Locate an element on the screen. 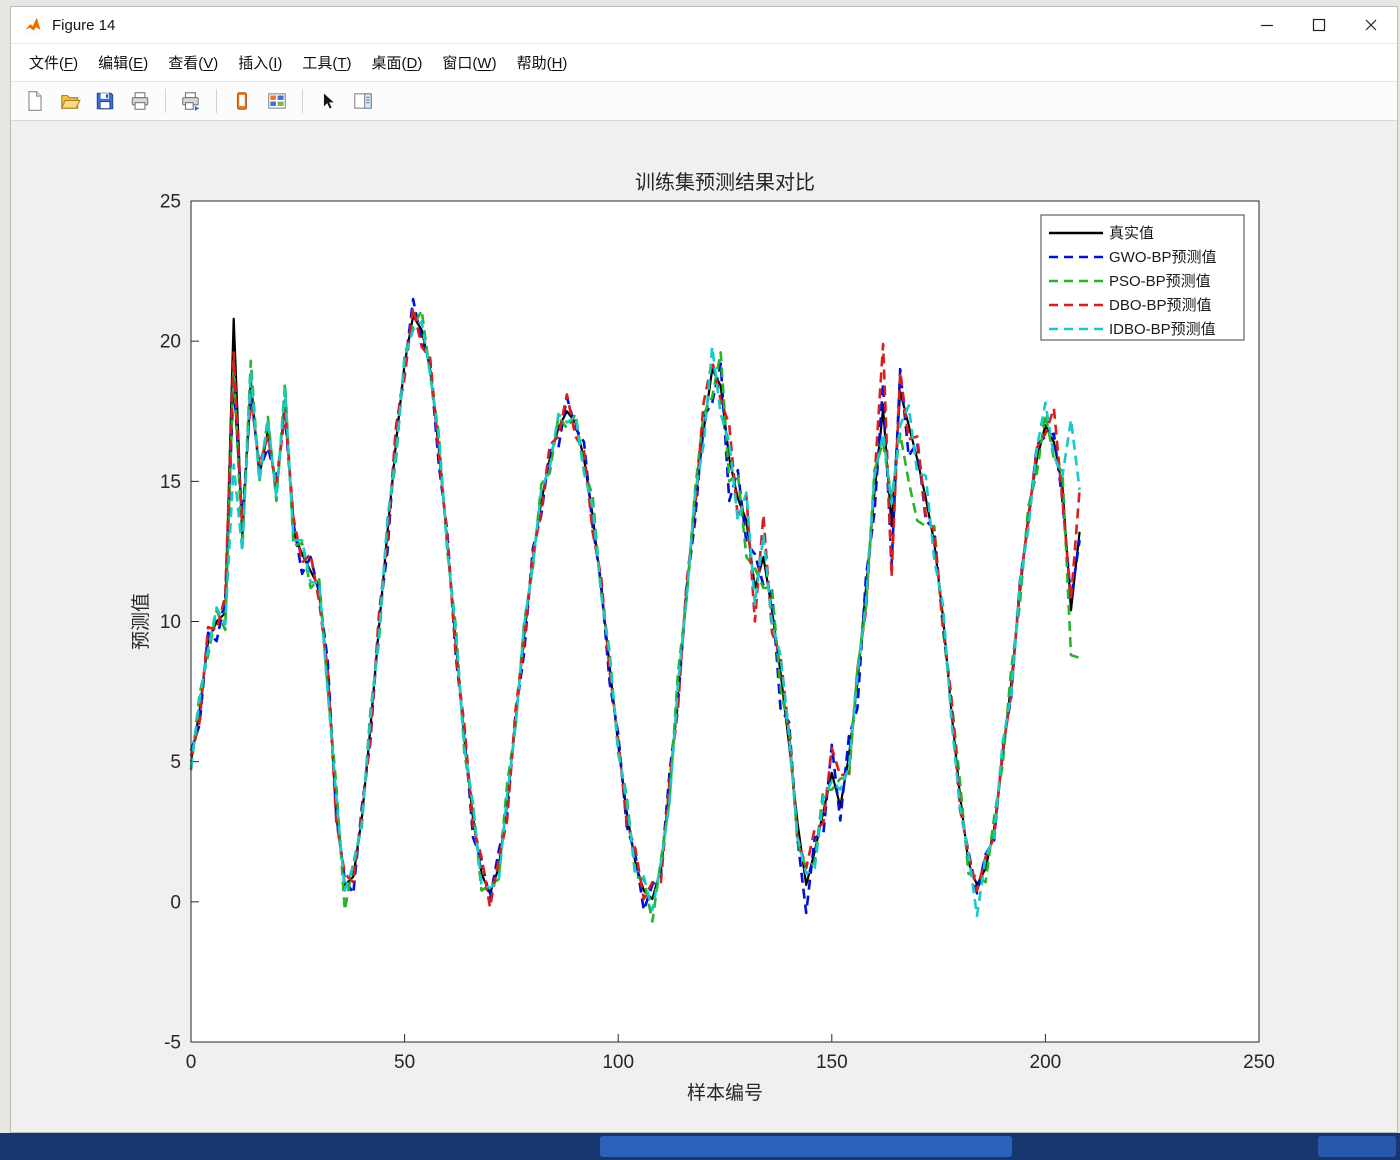 The image size is (1400, 1160). toolbar is located at coordinates (704, 101).